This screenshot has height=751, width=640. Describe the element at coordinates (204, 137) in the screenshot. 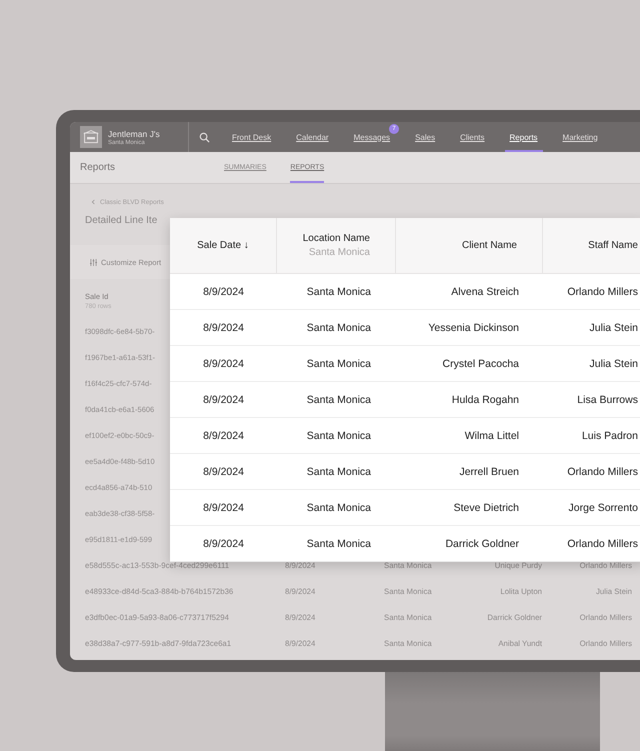

I see `search-icon` at that location.